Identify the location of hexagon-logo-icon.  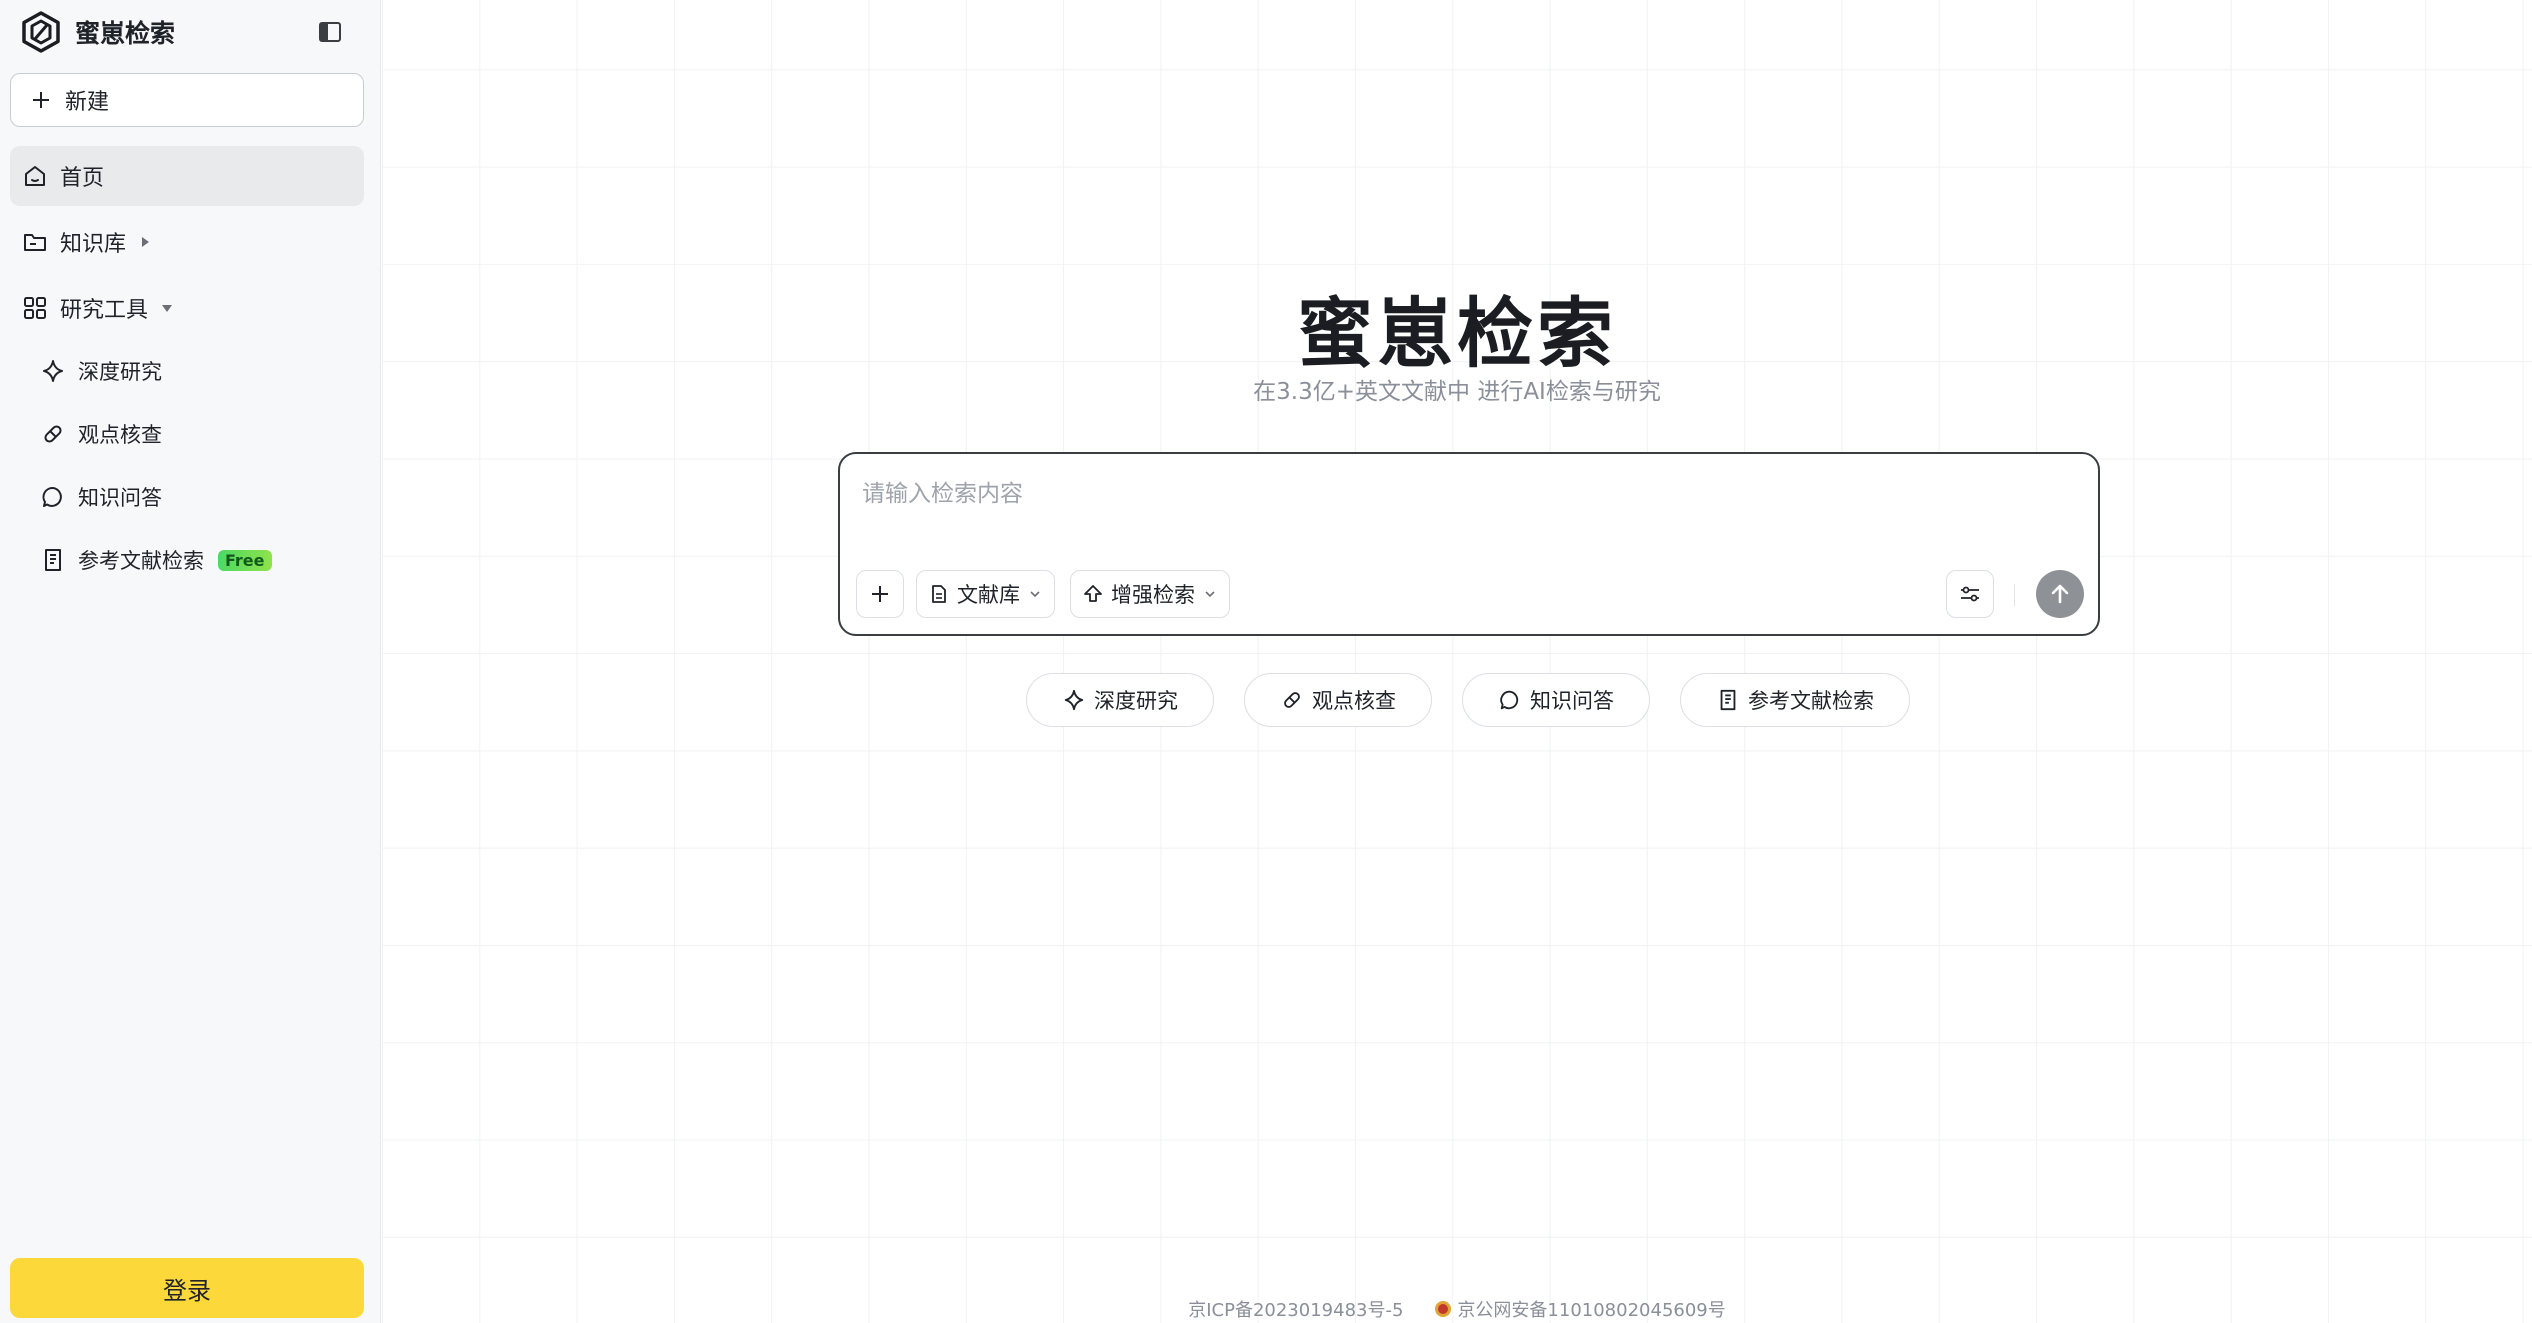
(41, 32).